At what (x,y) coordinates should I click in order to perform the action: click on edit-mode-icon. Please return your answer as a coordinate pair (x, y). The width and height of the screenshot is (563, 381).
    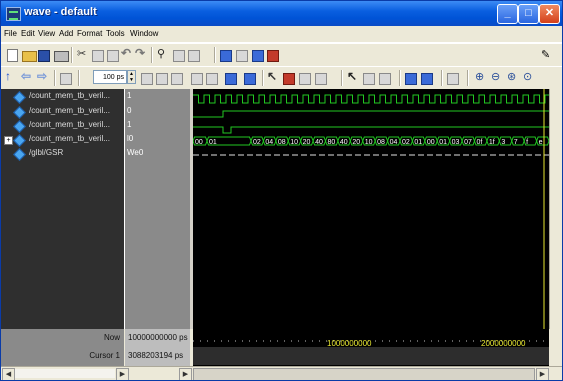
    Looking at the image, I should click on (385, 79).